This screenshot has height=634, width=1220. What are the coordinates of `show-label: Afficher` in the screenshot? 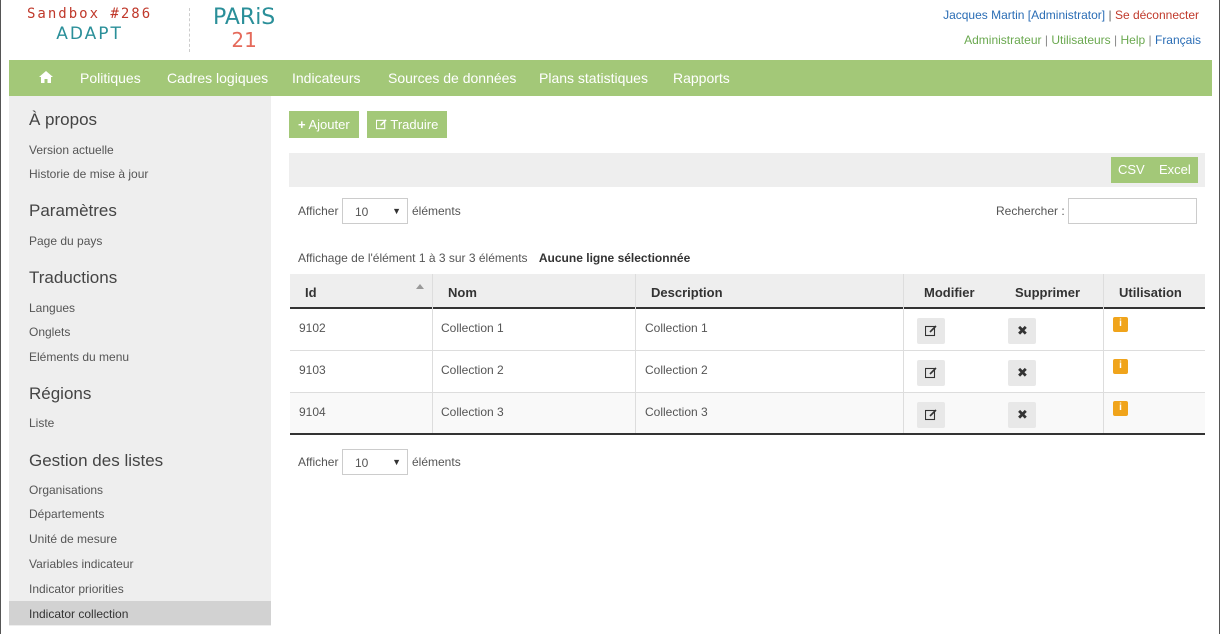 It's located at (318, 211).